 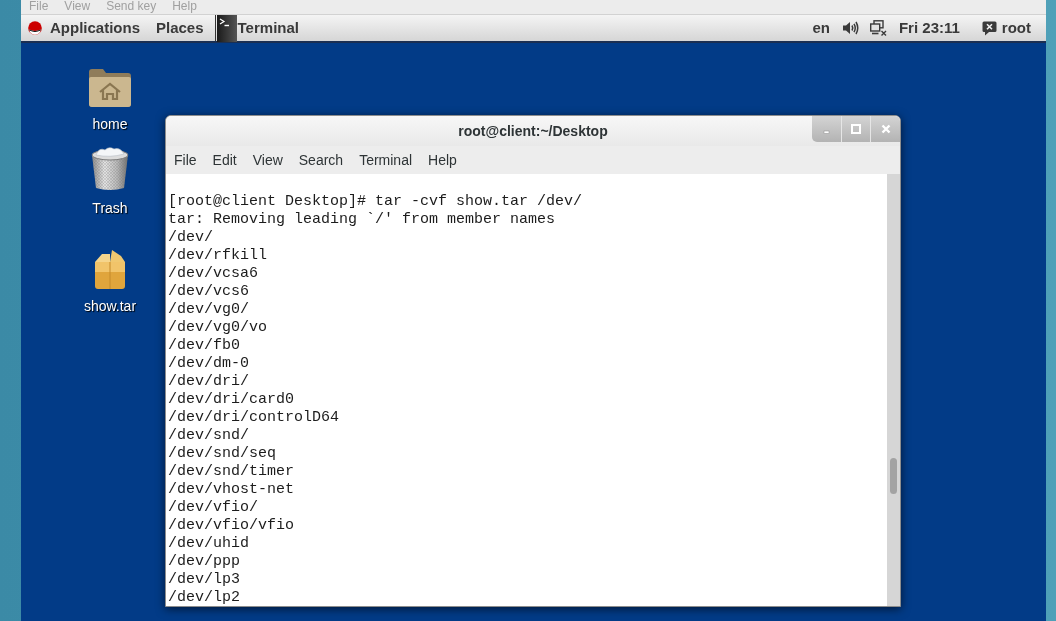 I want to click on desktop-icon-label: Trash, so click(x=110, y=208).